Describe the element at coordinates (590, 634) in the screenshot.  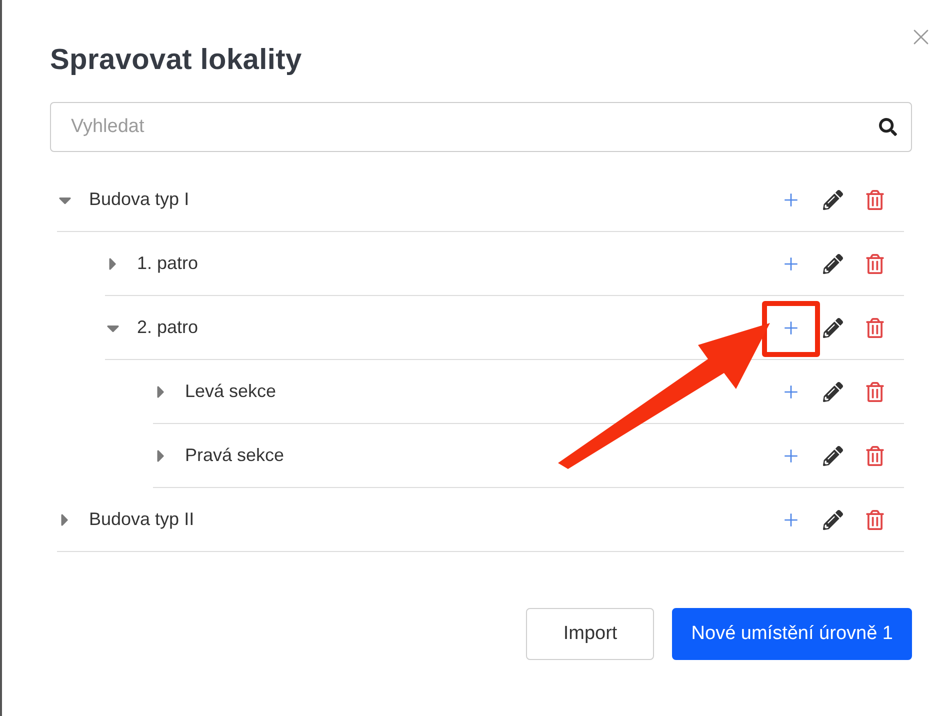
I see `secondary-button: Import` at that location.